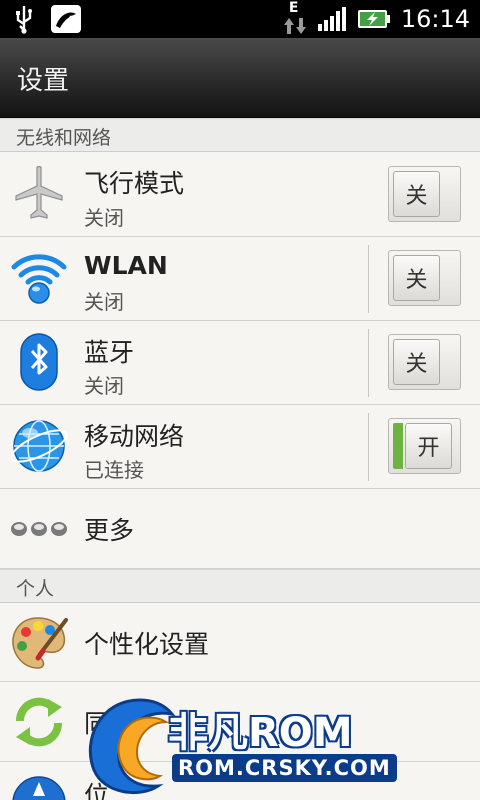  What do you see at coordinates (293, 8) in the screenshot?
I see `network-type-label: E` at bounding box center [293, 8].